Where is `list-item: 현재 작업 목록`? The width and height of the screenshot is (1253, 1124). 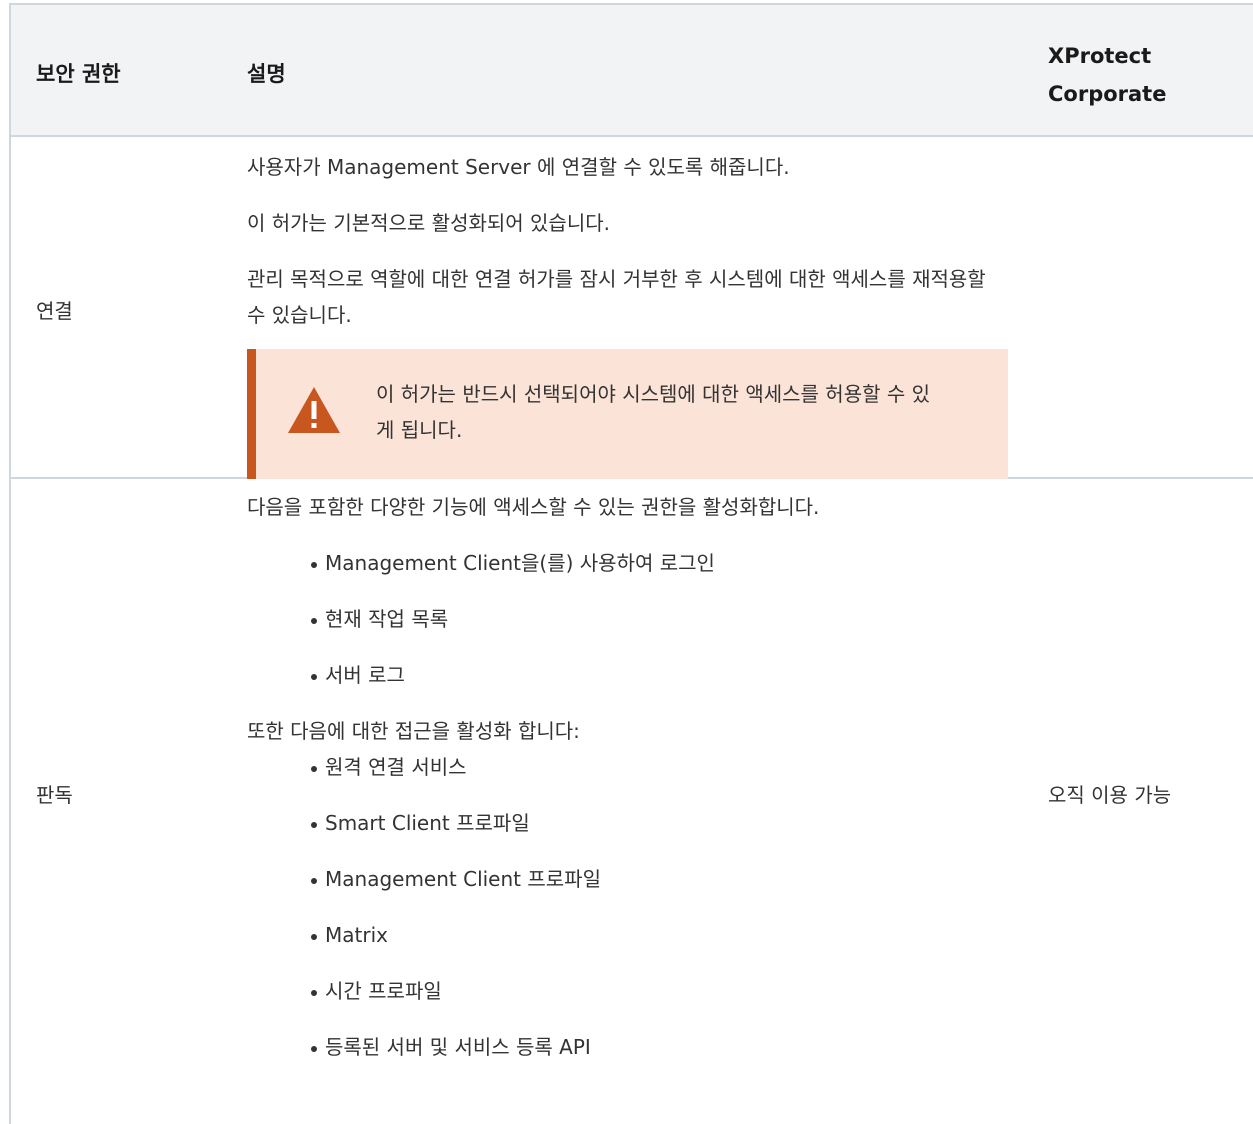 list-item: 현재 작업 목록 is located at coordinates (627, 619).